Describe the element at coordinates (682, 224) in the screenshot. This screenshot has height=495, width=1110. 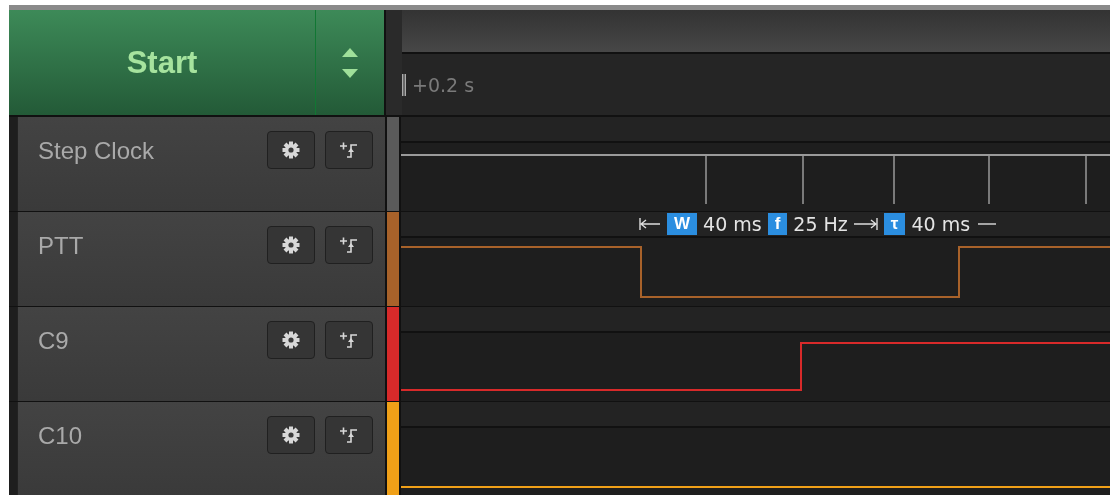
I see `measure-tag: W` at that location.